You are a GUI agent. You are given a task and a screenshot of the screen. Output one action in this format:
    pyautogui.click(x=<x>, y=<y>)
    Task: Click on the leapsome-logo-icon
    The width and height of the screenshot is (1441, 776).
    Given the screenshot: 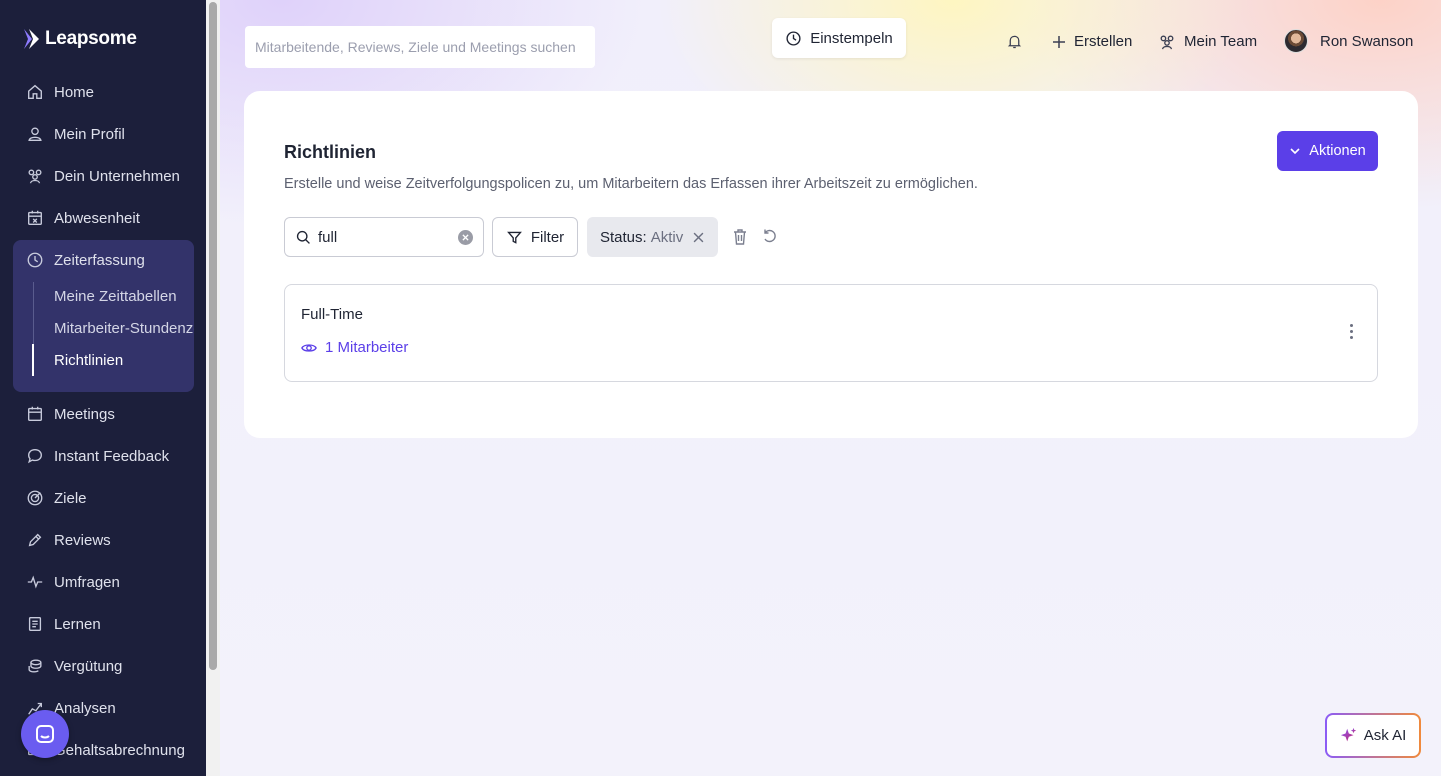 What is the action you would take?
    pyautogui.click(x=31, y=39)
    